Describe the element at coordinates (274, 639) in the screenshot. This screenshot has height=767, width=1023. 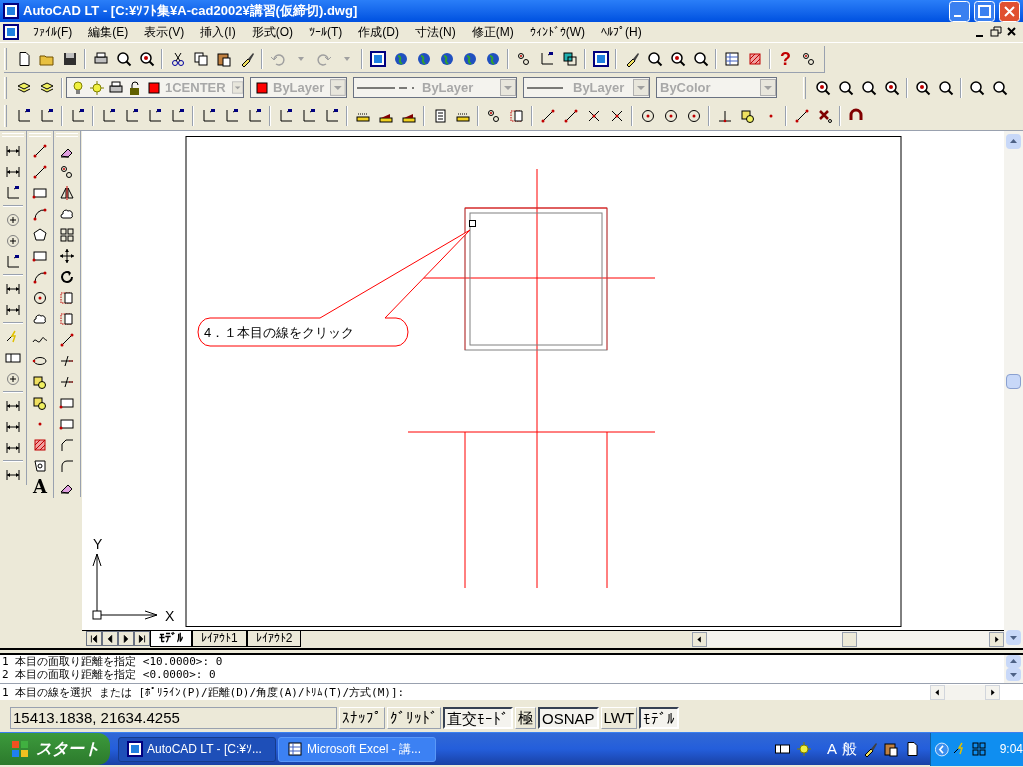
I see `layout-tab: ﾚｲｱｳﾄ2` at that location.